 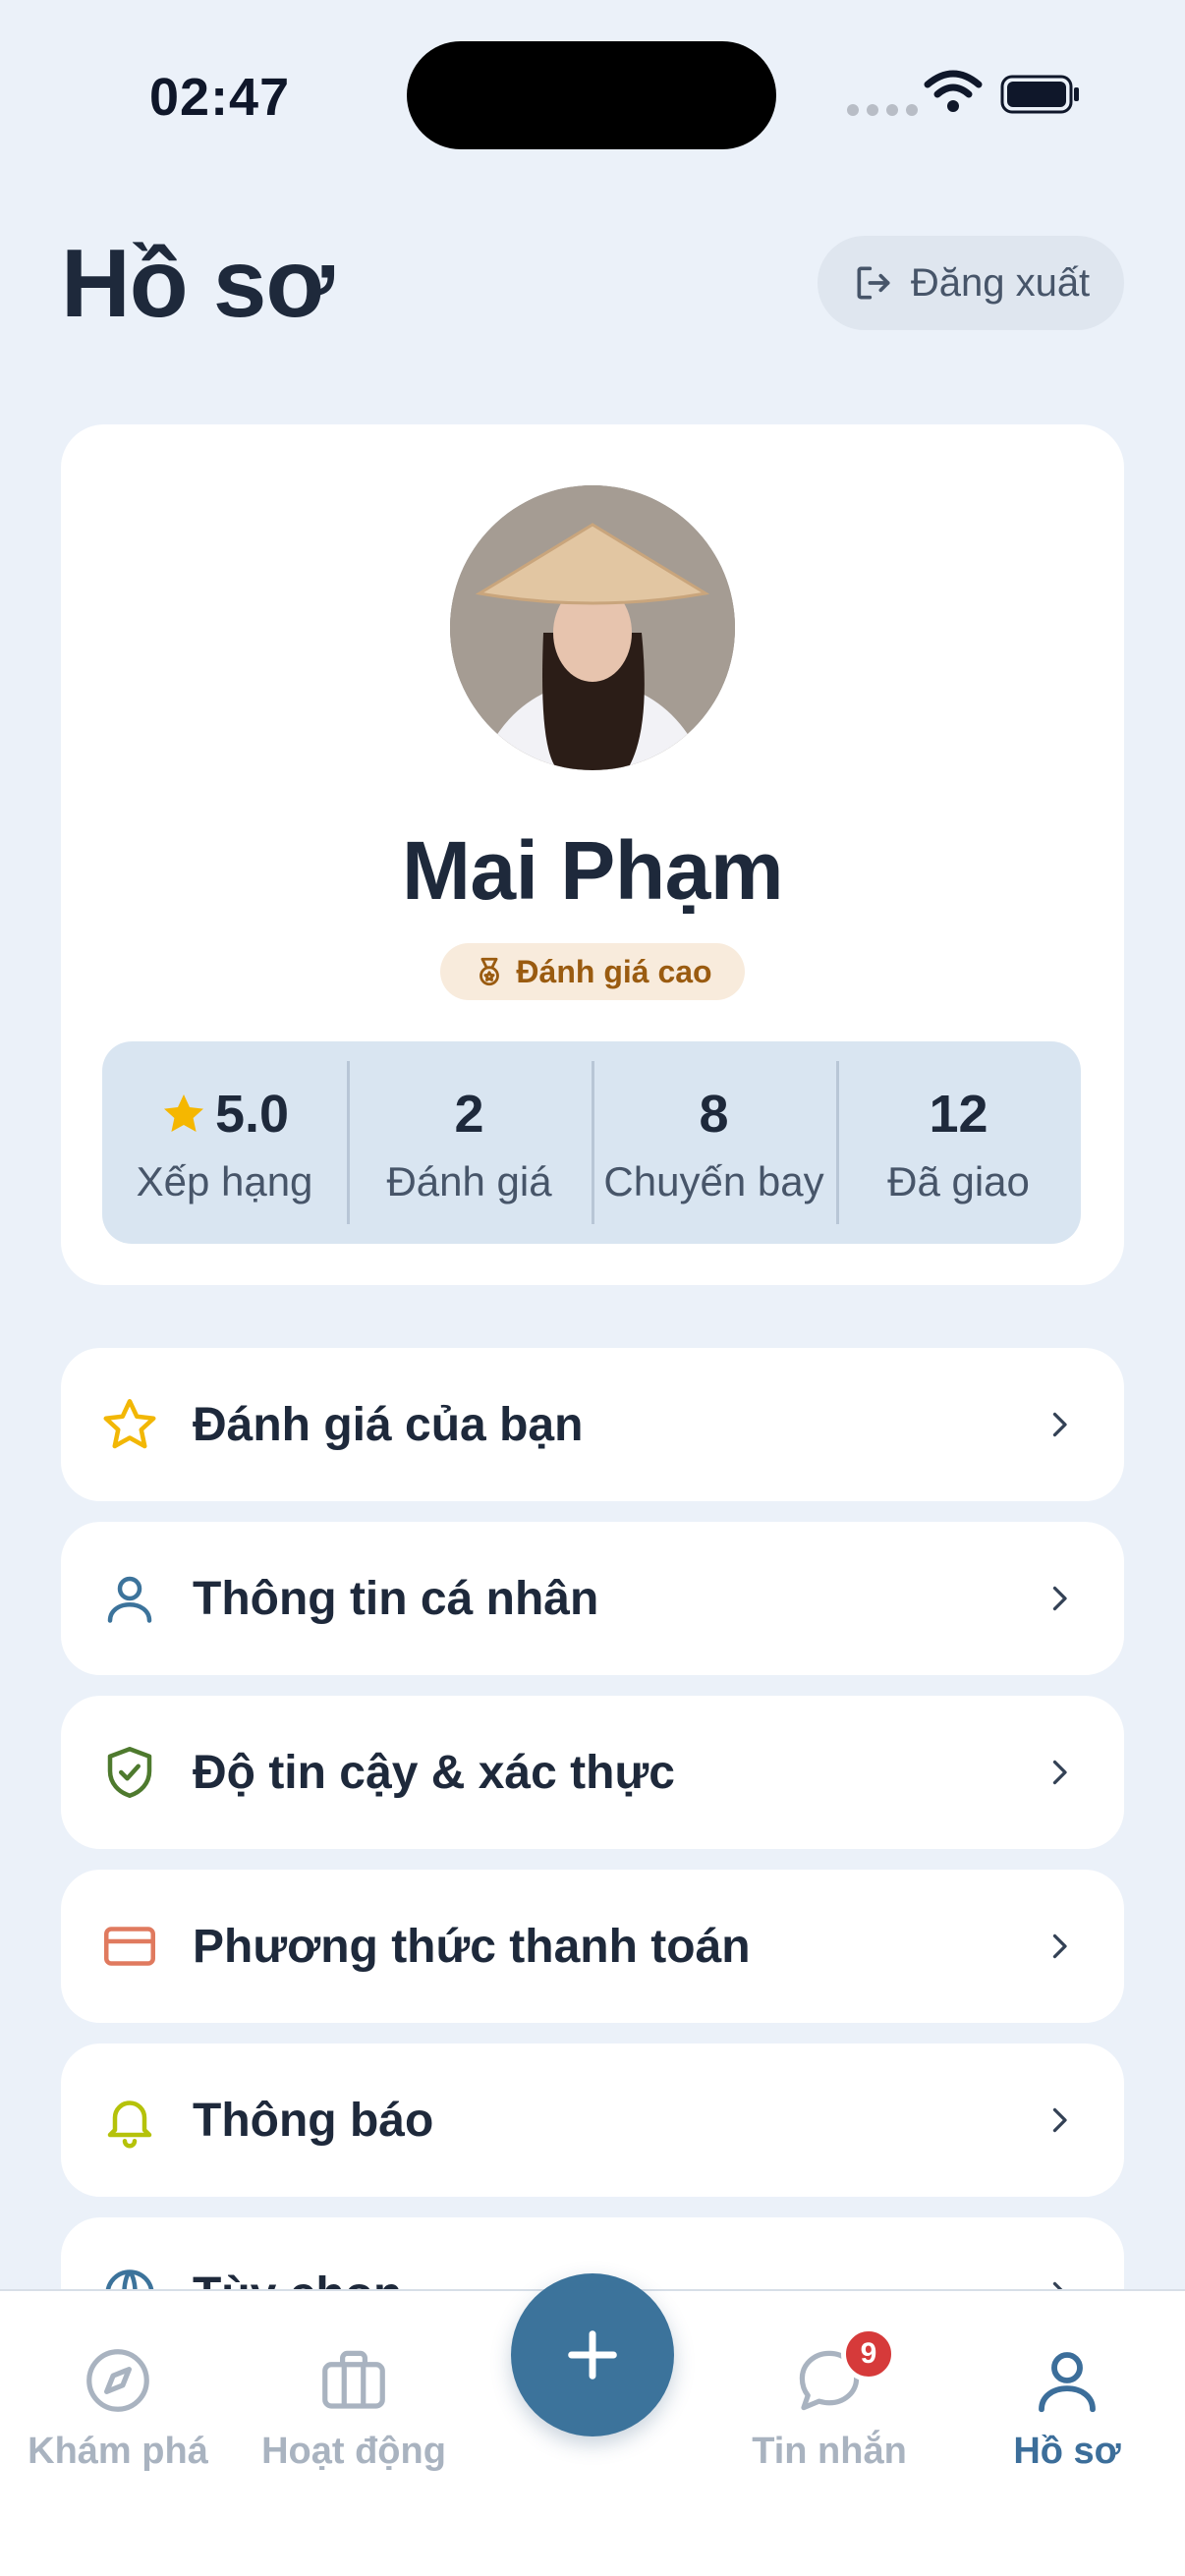 I want to click on cellular-signal-icon, so click(x=883, y=110).